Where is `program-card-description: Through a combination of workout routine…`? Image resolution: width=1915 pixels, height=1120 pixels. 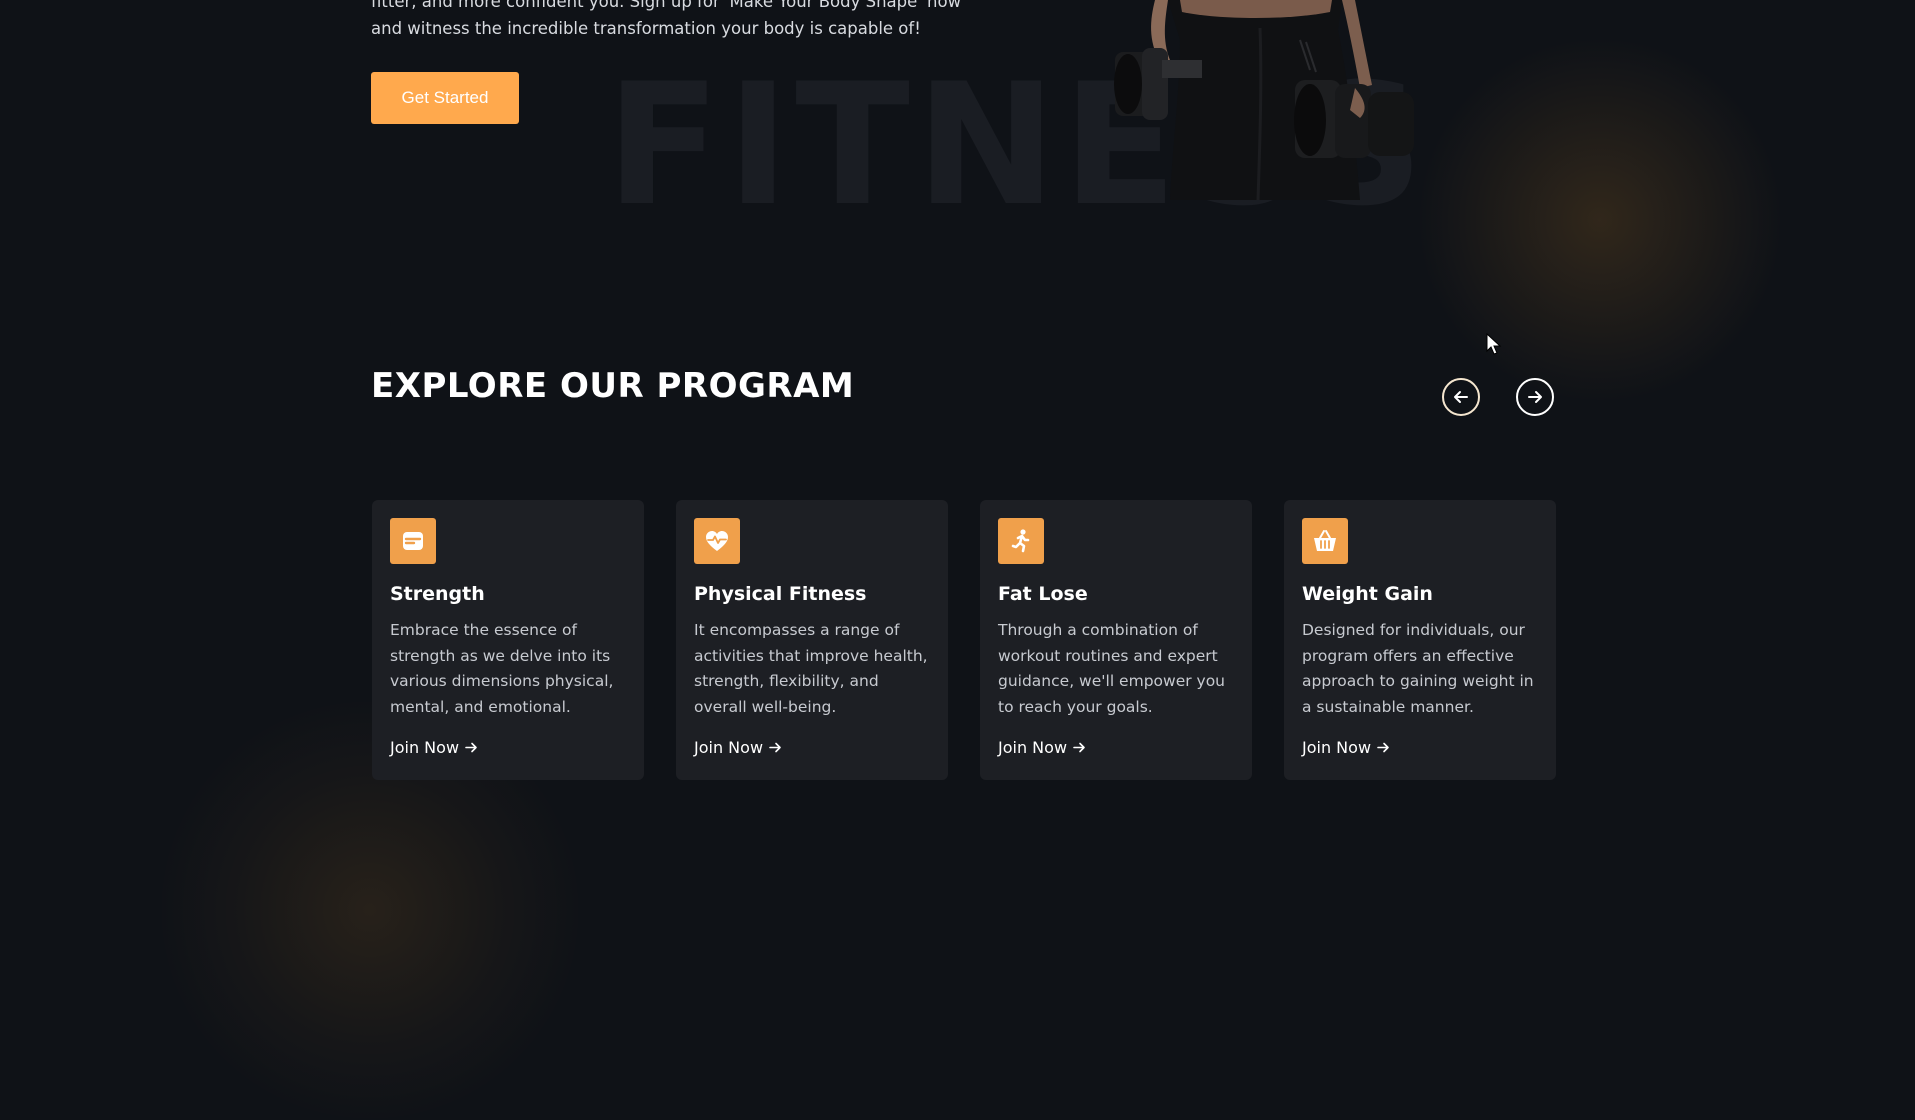 program-card-description: Through a combination of workout routine… is located at coordinates (1112, 668).